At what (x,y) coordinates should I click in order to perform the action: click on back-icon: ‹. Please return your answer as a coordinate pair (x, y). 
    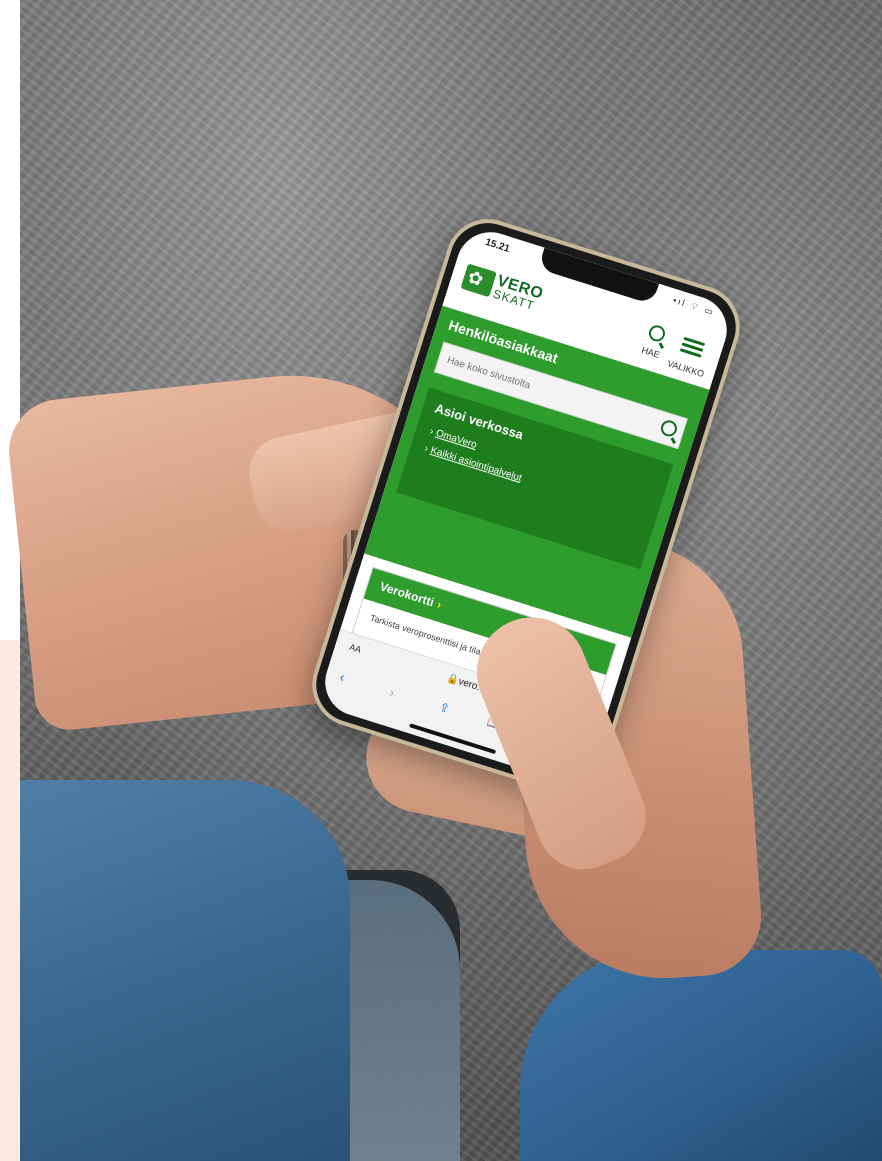
    Looking at the image, I should click on (342, 676).